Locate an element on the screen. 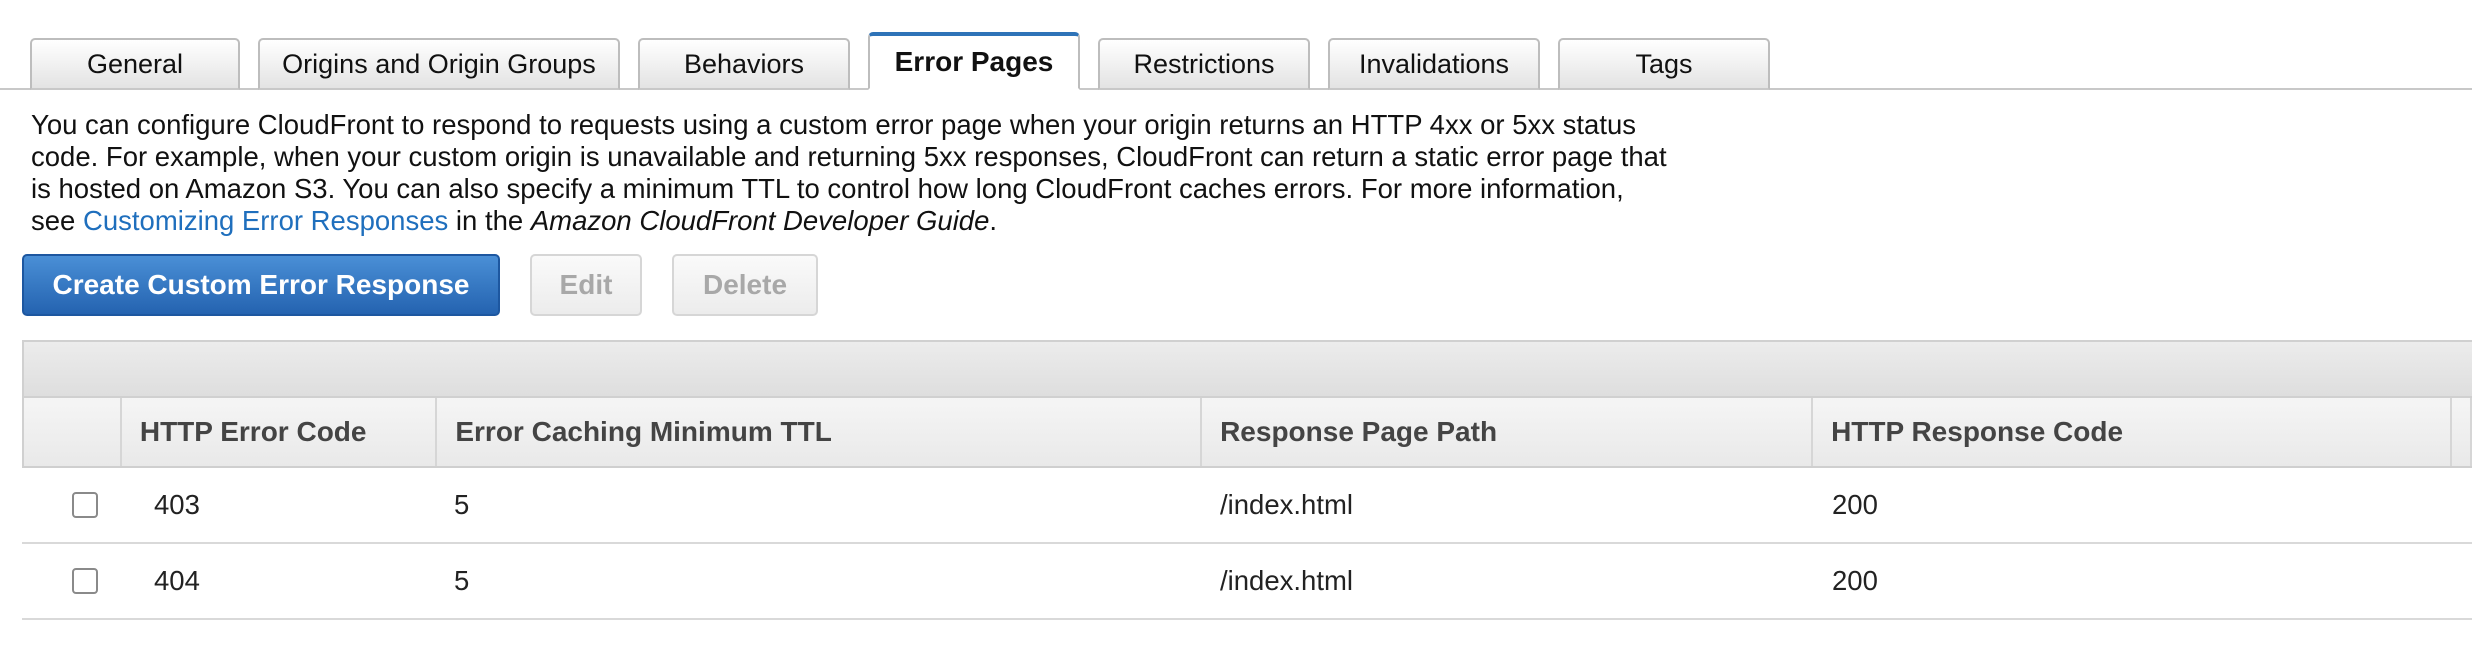 This screenshot has height=670, width=2472. tab-behaviors: Behaviors is located at coordinates (744, 64).